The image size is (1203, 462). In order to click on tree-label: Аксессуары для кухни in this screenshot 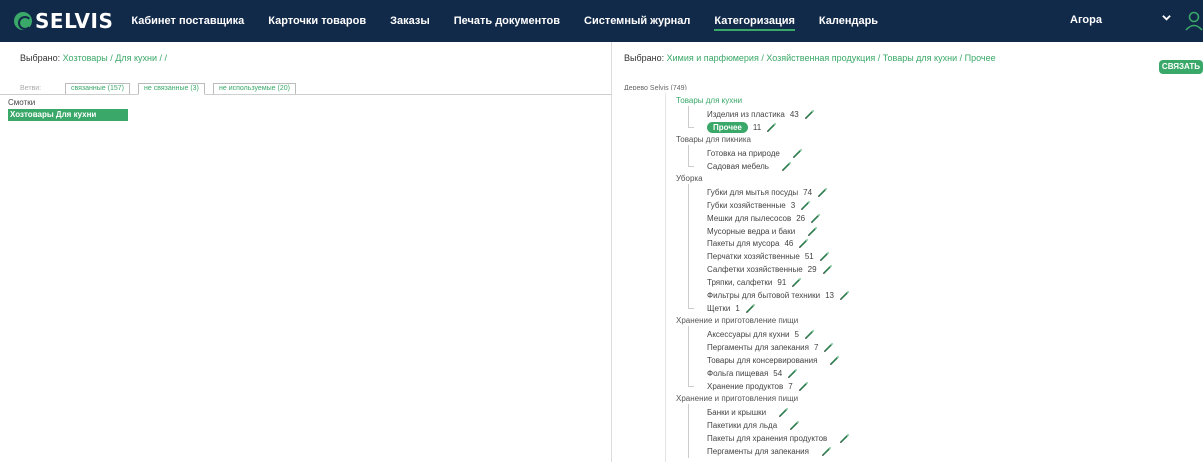, I will do `click(748, 335)`.